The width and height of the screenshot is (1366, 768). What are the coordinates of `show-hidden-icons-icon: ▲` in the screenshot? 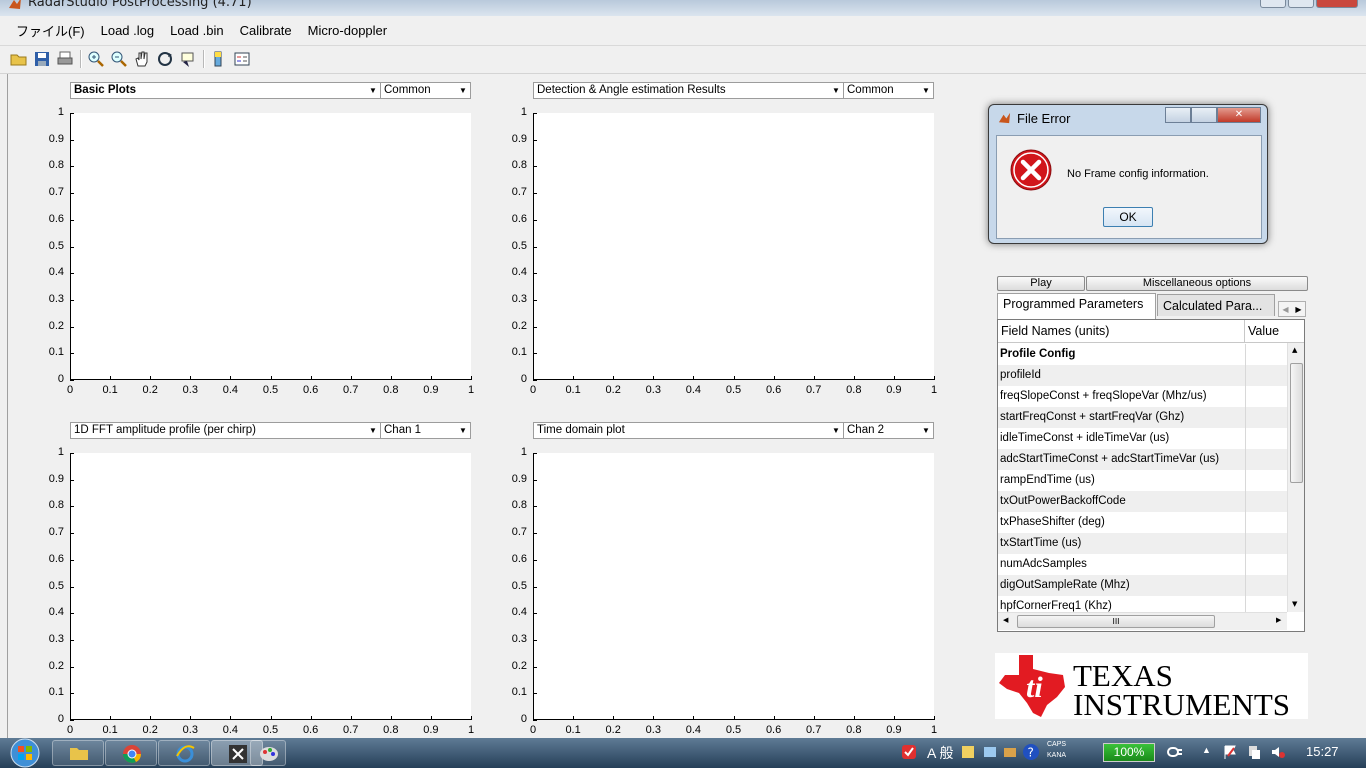 It's located at (1206, 750).